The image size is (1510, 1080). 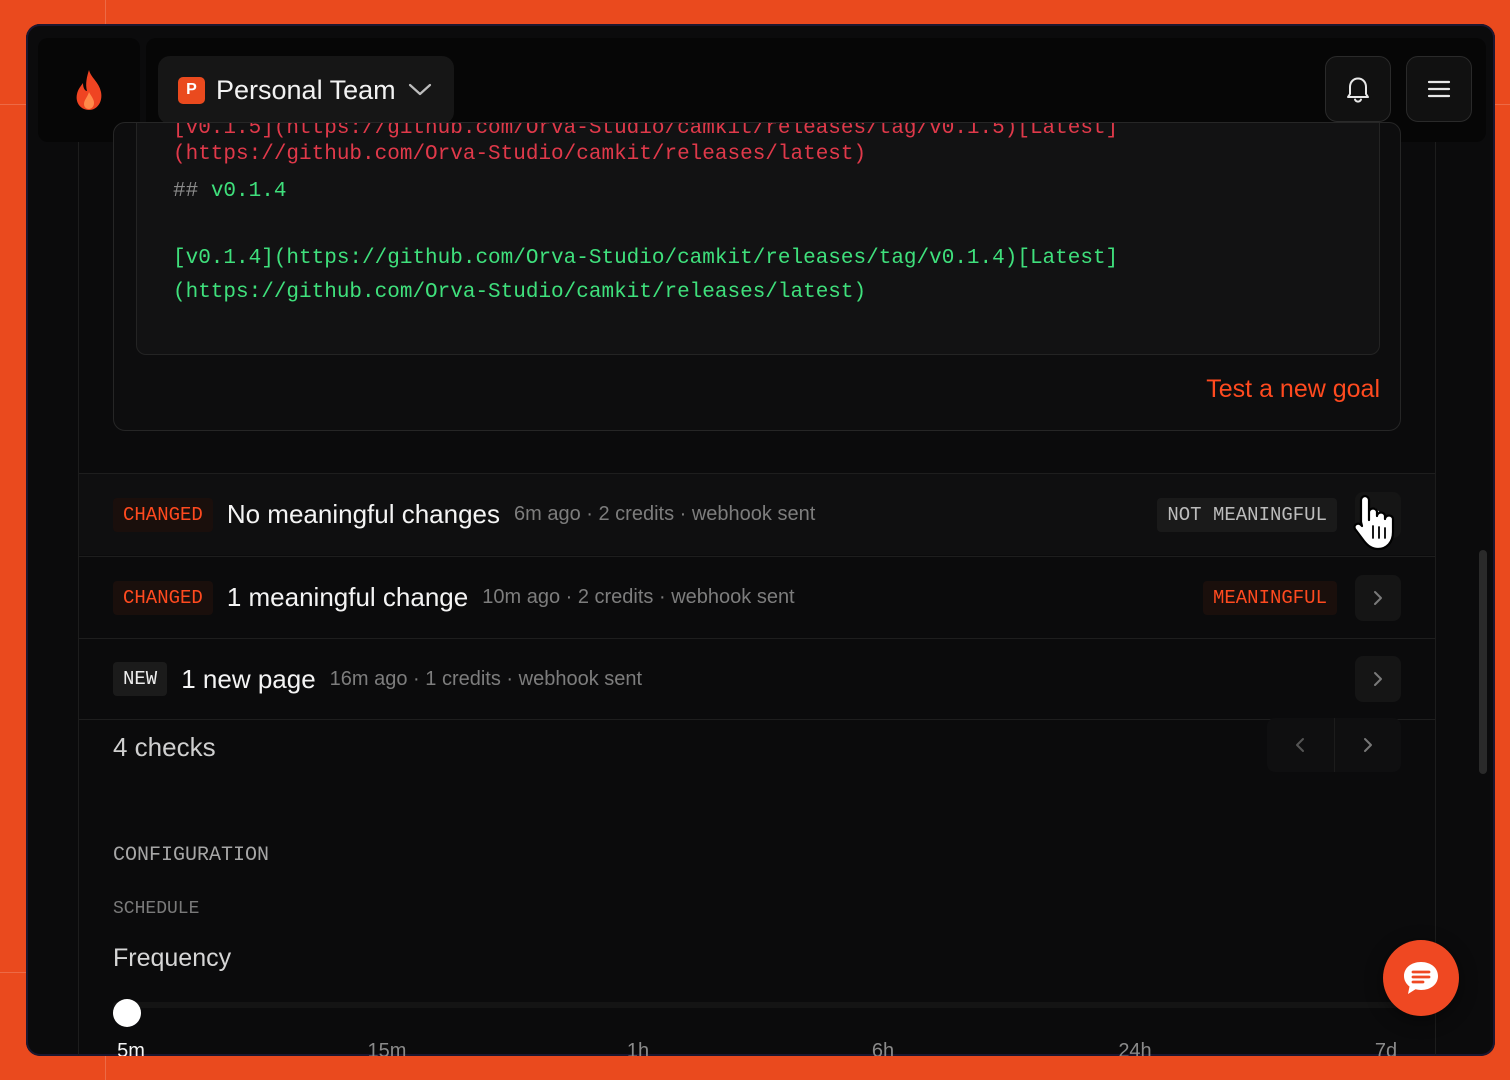 What do you see at coordinates (486, 678) in the screenshot?
I see `check-meta: 16m ago · 1 credits · webhook sent` at bounding box center [486, 678].